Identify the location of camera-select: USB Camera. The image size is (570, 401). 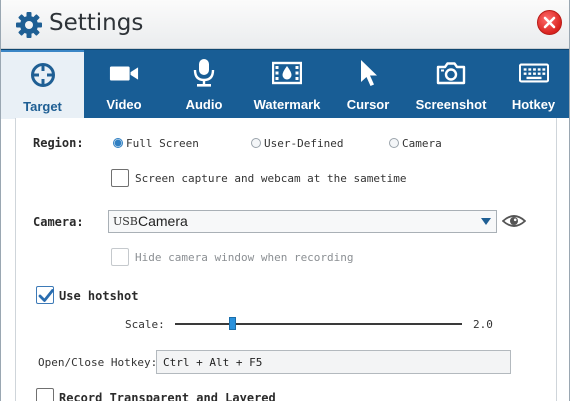
(302, 221).